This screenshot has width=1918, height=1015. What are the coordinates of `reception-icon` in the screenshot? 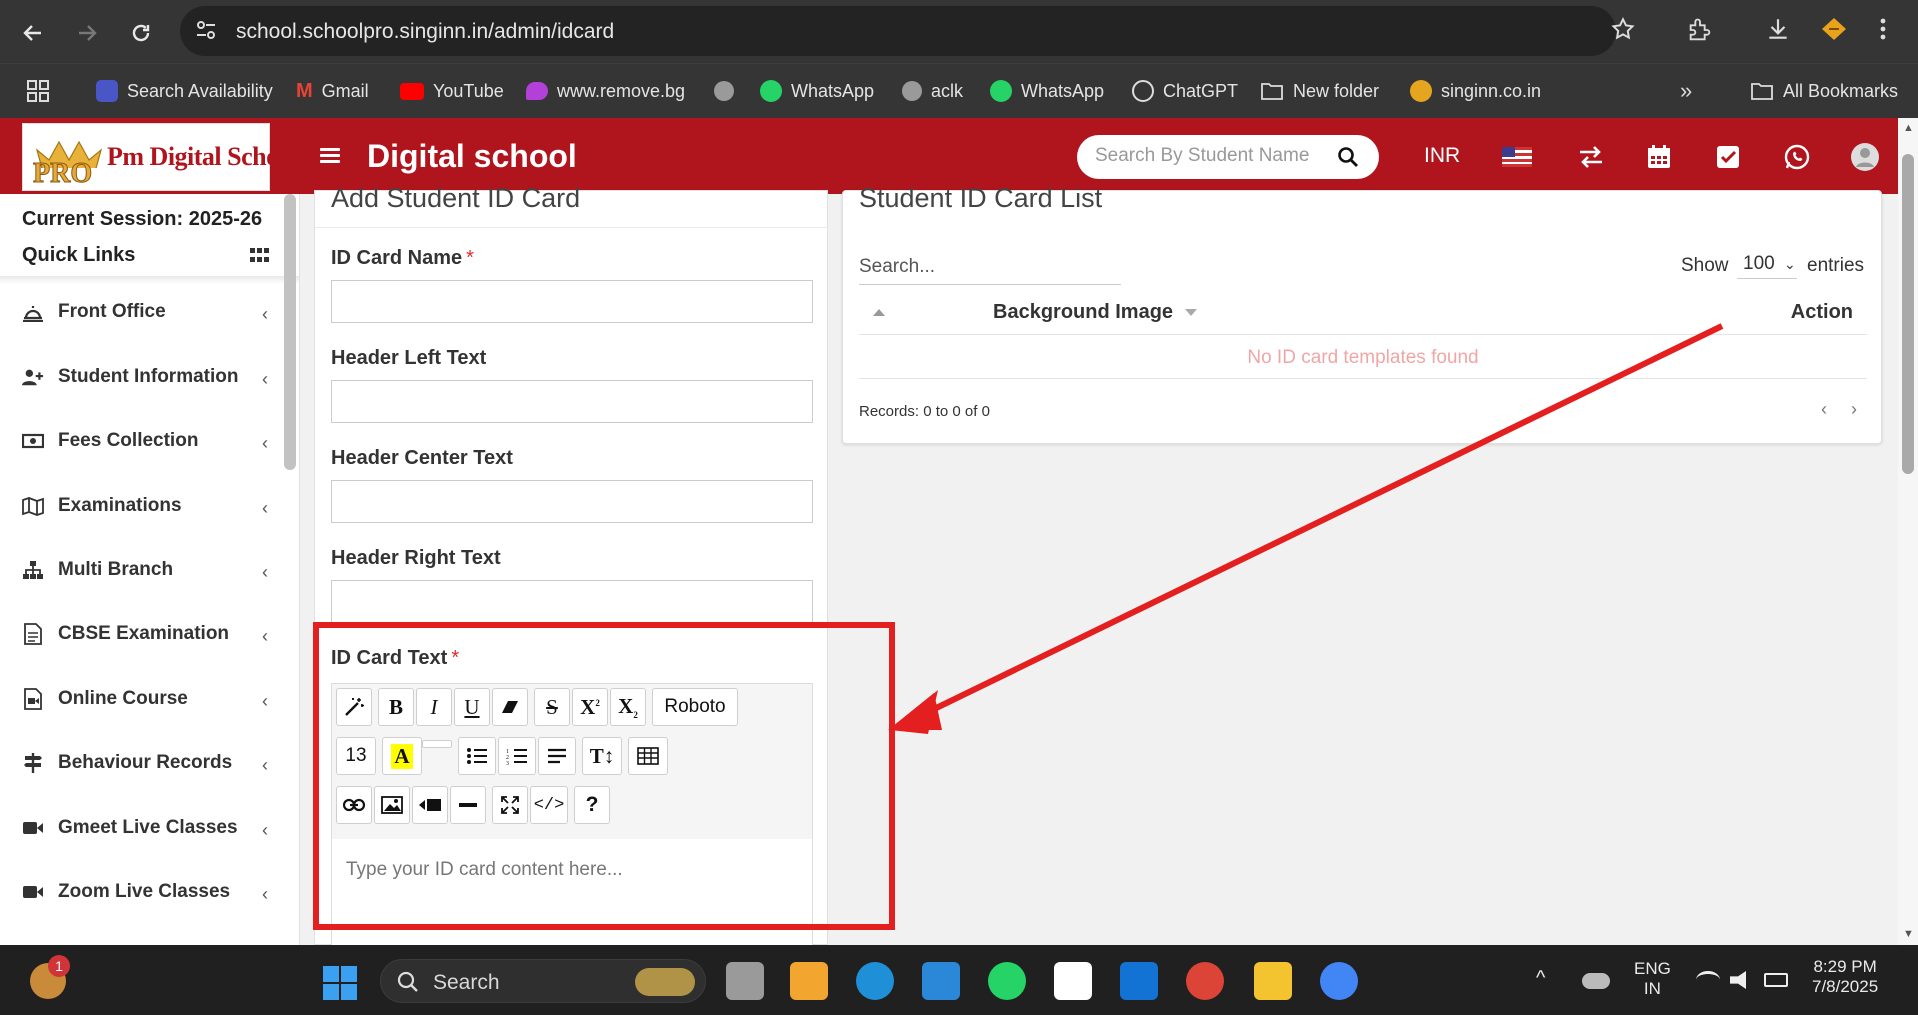 It's located at (33, 312).